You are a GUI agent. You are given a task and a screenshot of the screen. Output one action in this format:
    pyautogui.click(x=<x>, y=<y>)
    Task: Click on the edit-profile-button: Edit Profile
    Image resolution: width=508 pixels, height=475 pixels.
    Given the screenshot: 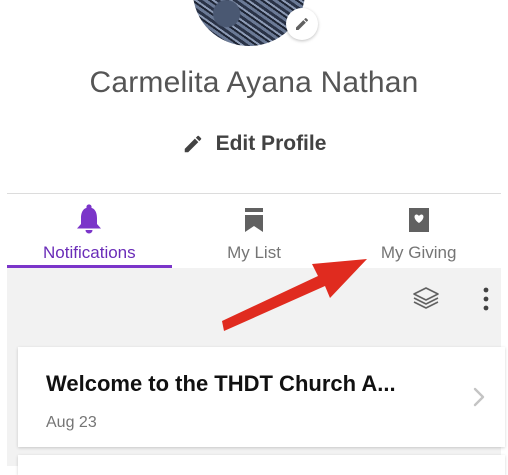 What is the action you would take?
    pyautogui.click(x=254, y=144)
    